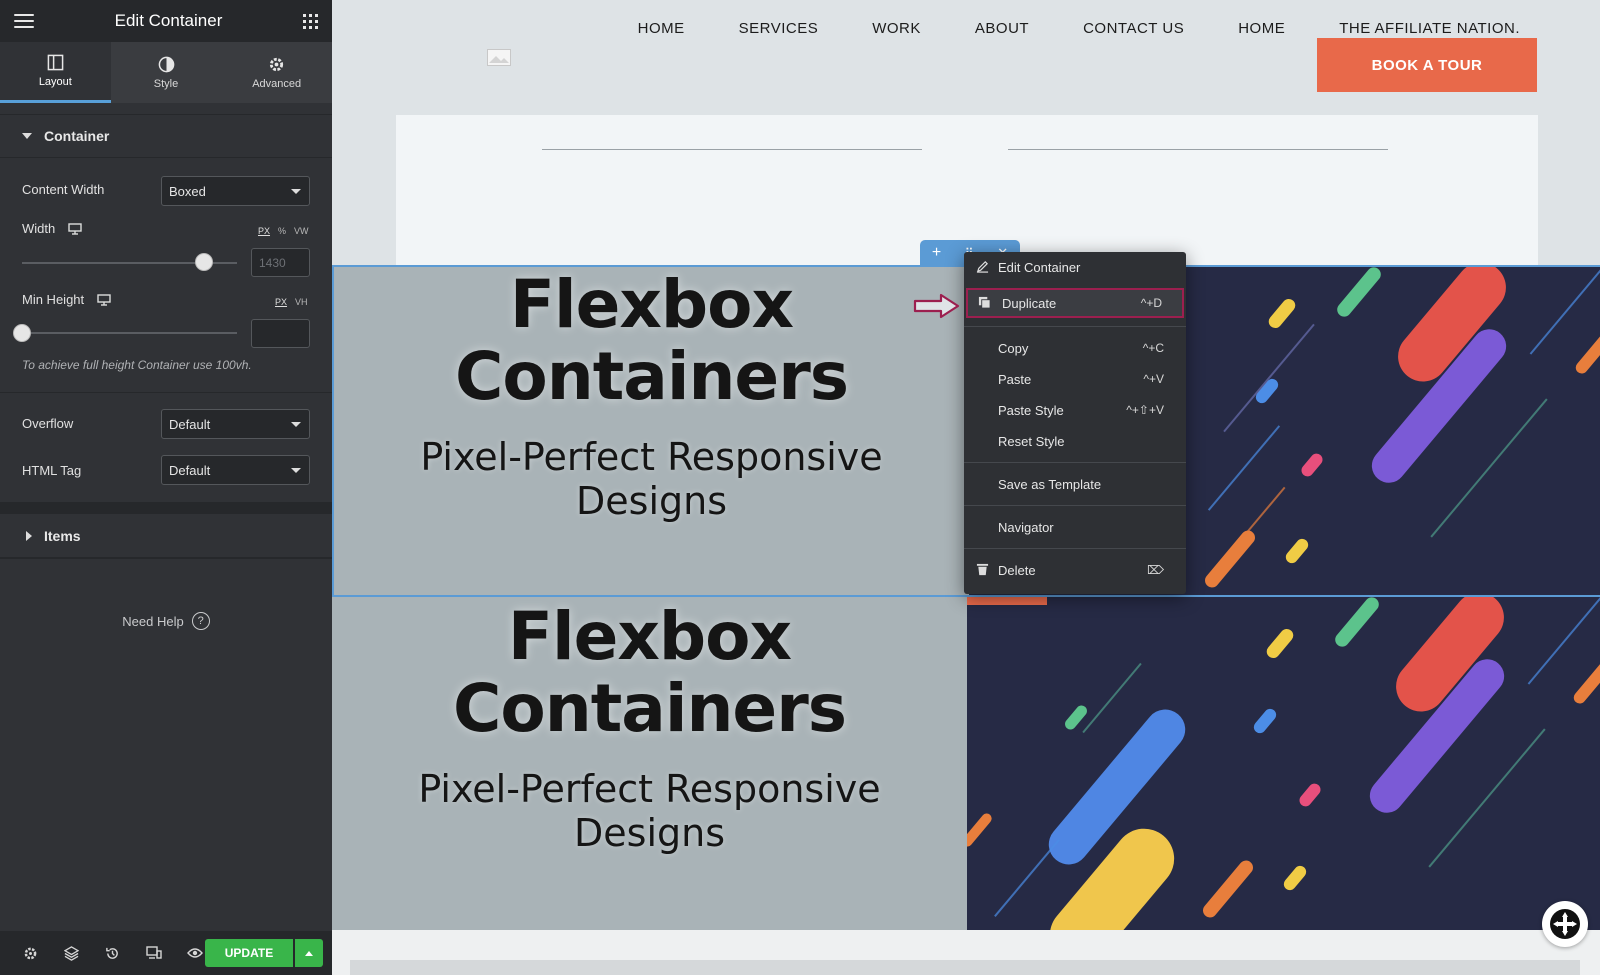 Image resolution: width=1600 pixels, height=975 pixels. What do you see at coordinates (235, 470) in the screenshot?
I see `html-tag-select: Default` at bounding box center [235, 470].